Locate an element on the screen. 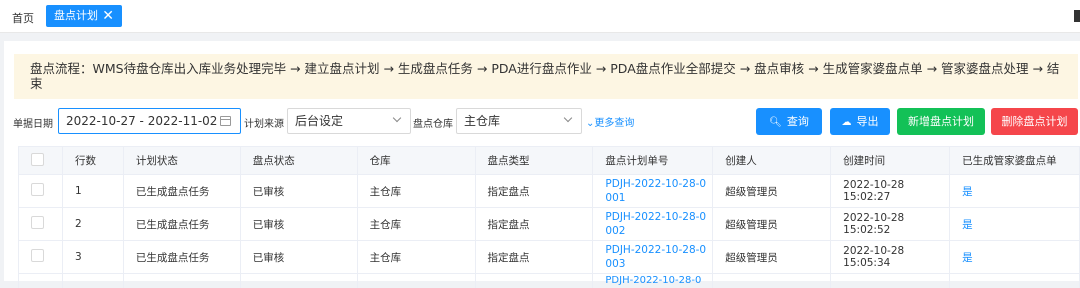  source-label: 计划来源 is located at coordinates (264, 122).